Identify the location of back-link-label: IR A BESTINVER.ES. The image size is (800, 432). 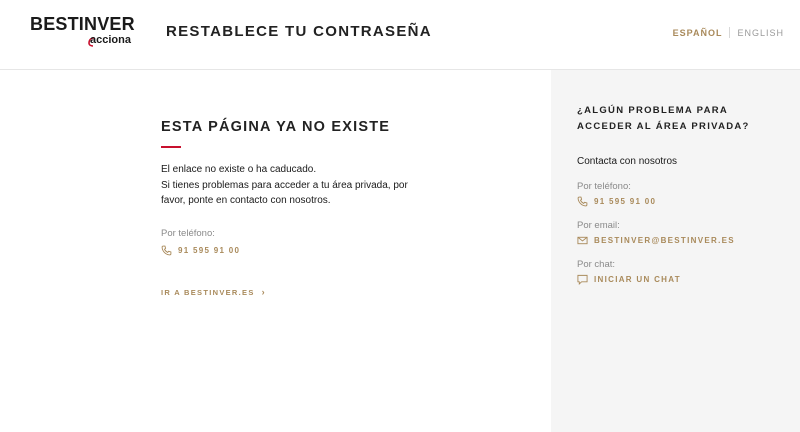
(208, 292).